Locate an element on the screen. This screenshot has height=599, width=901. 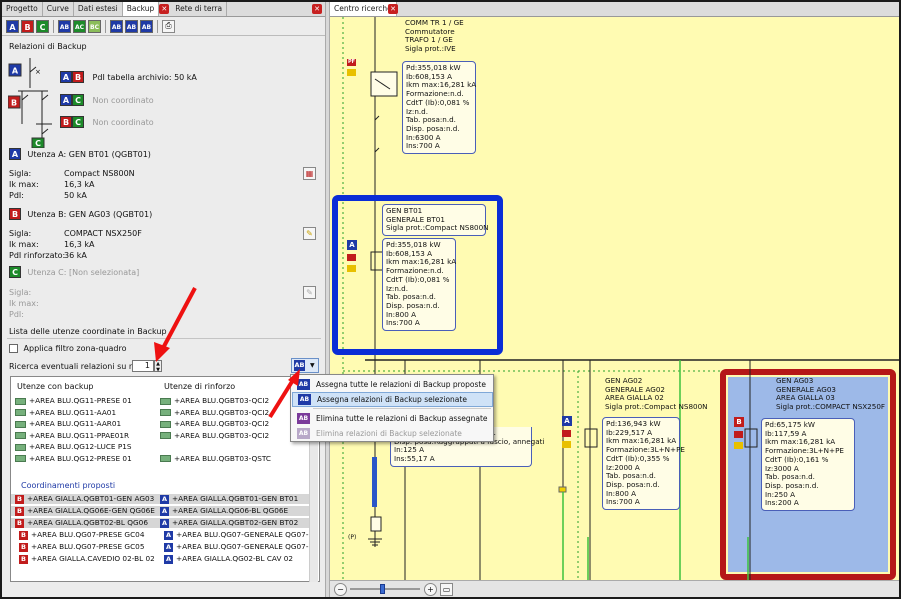
menu-assign-selected-label: Assegna relazioni di Backup selezionate is located at coordinates (392, 399).